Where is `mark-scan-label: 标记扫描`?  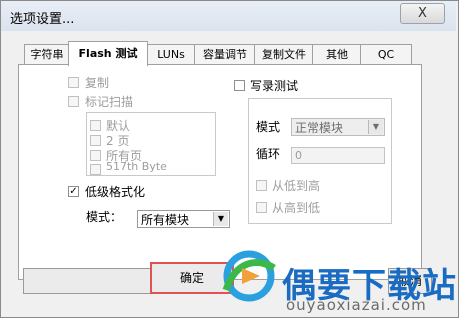 mark-scan-label: 标记扫描 is located at coordinates (109, 102).